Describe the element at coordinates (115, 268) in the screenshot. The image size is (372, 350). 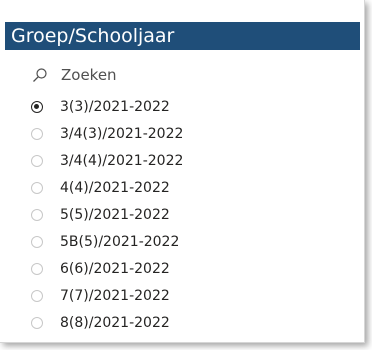
I see `list-item-label: 6(6)/2021-2022` at that location.